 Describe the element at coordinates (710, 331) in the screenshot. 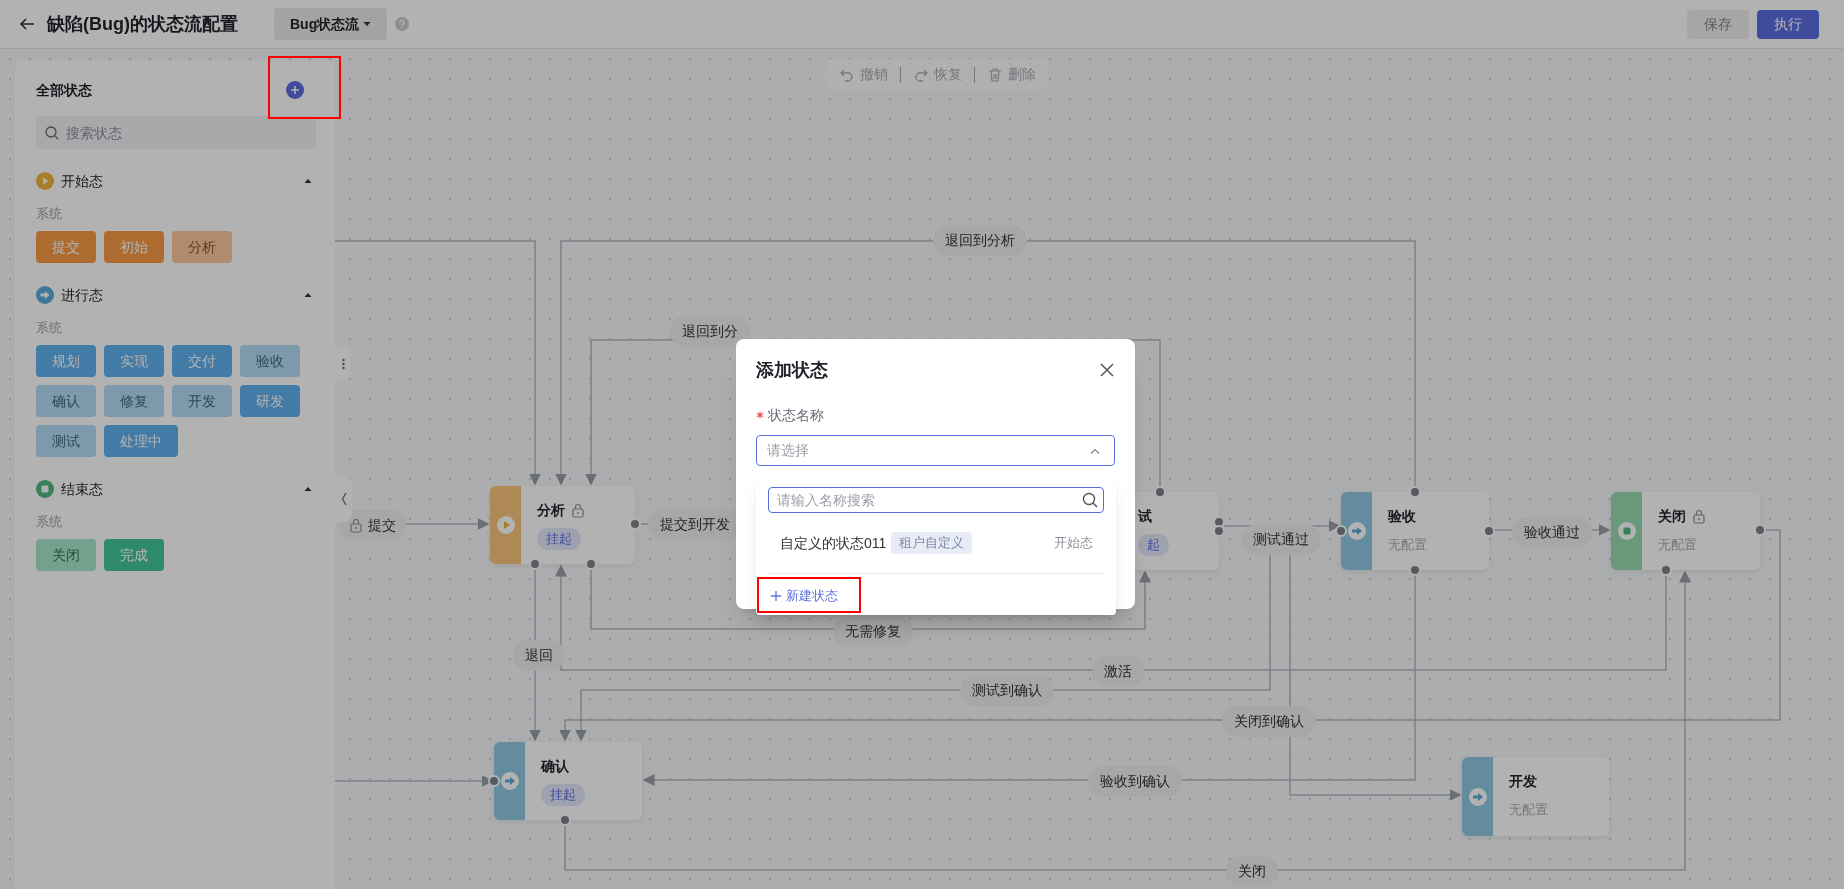

I see `transition-label: 退回到分` at that location.